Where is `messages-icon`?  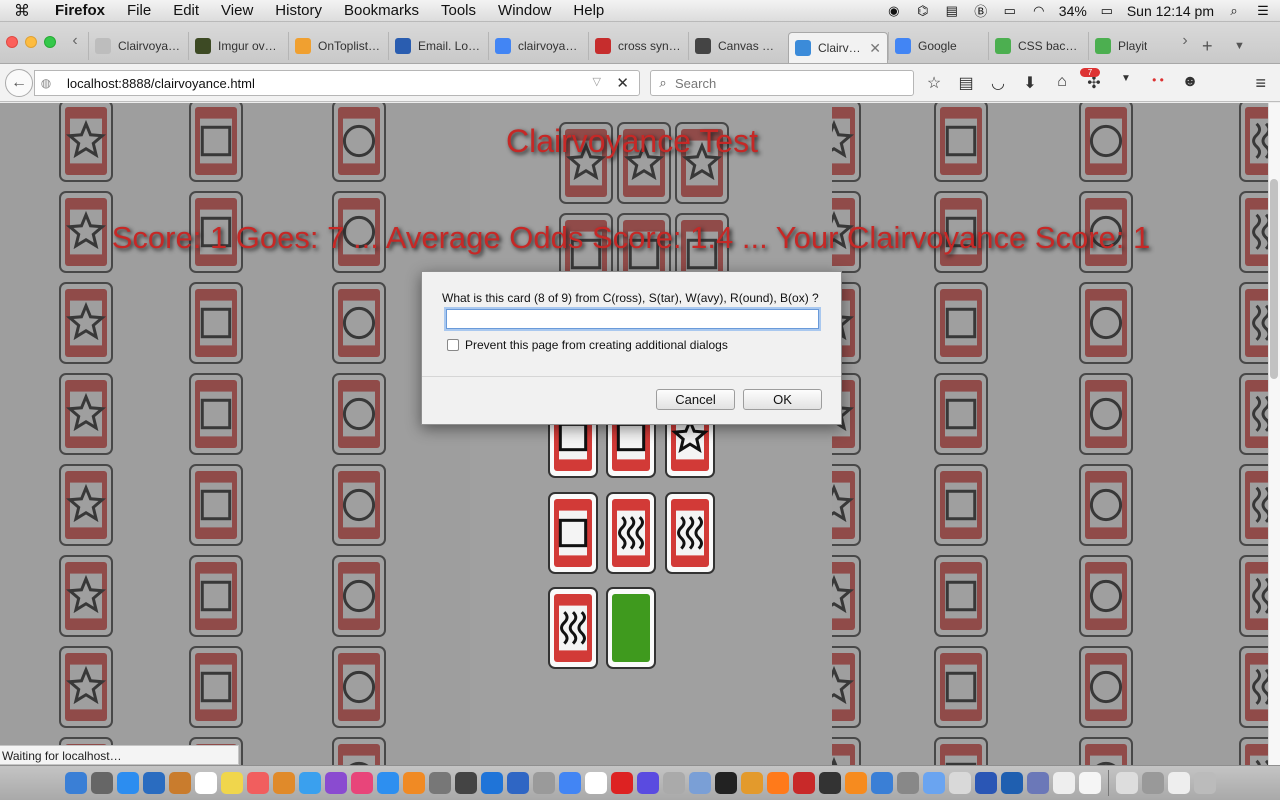
messages-icon is located at coordinates (309, 783).